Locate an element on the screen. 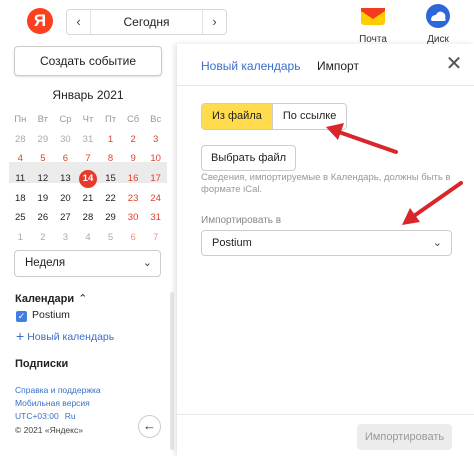 The width and height of the screenshot is (474, 456). calendar-day: 12 is located at coordinates (43, 179).